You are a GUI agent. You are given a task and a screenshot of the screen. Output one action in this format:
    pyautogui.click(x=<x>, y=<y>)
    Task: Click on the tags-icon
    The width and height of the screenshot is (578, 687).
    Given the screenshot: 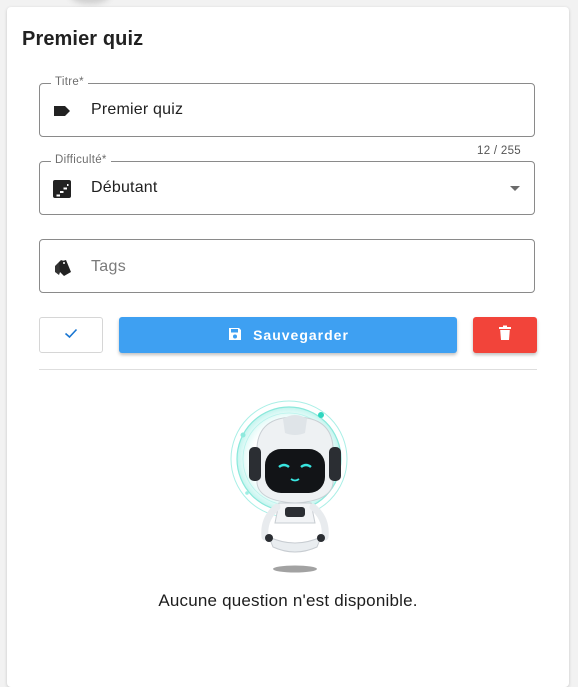 What is the action you would take?
    pyautogui.click(x=62, y=267)
    